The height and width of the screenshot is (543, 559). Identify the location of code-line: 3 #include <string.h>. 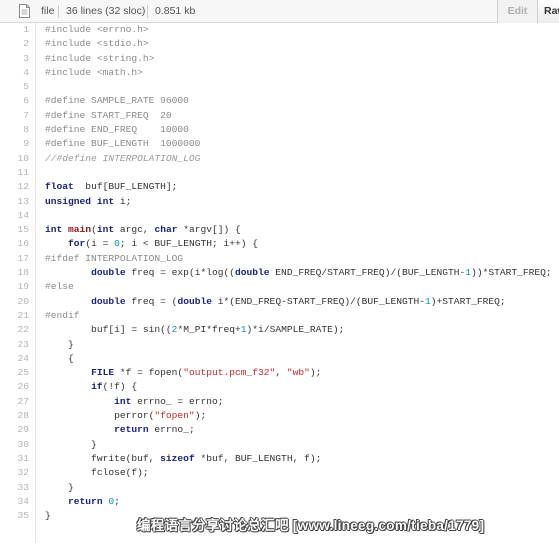
(279, 59).